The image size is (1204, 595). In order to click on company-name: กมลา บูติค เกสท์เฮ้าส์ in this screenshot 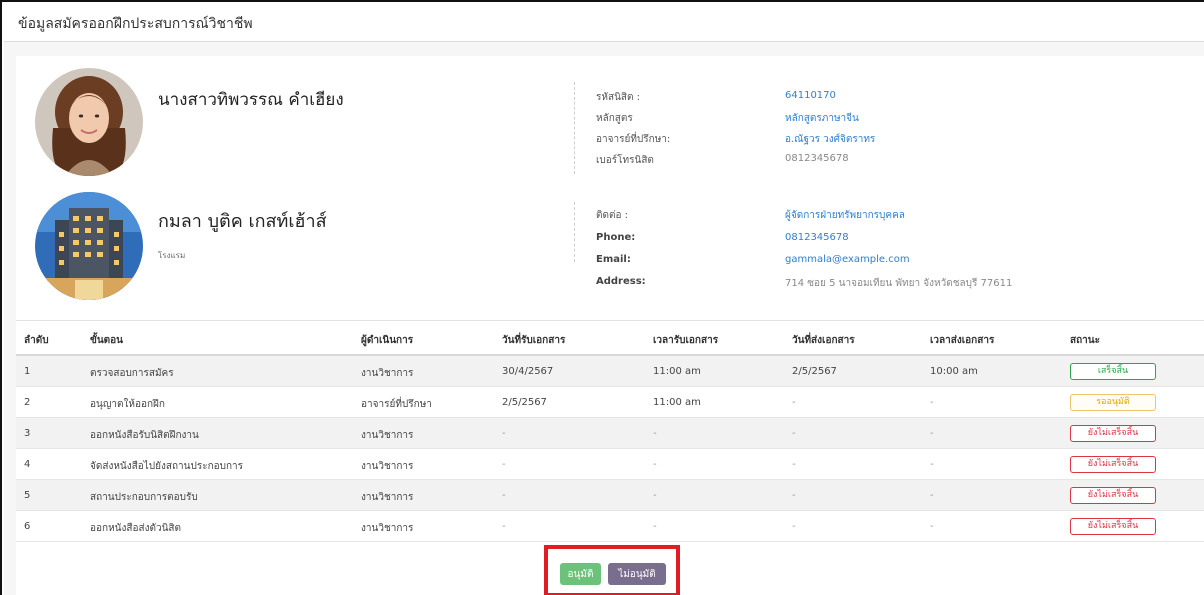, I will do `click(242, 221)`.